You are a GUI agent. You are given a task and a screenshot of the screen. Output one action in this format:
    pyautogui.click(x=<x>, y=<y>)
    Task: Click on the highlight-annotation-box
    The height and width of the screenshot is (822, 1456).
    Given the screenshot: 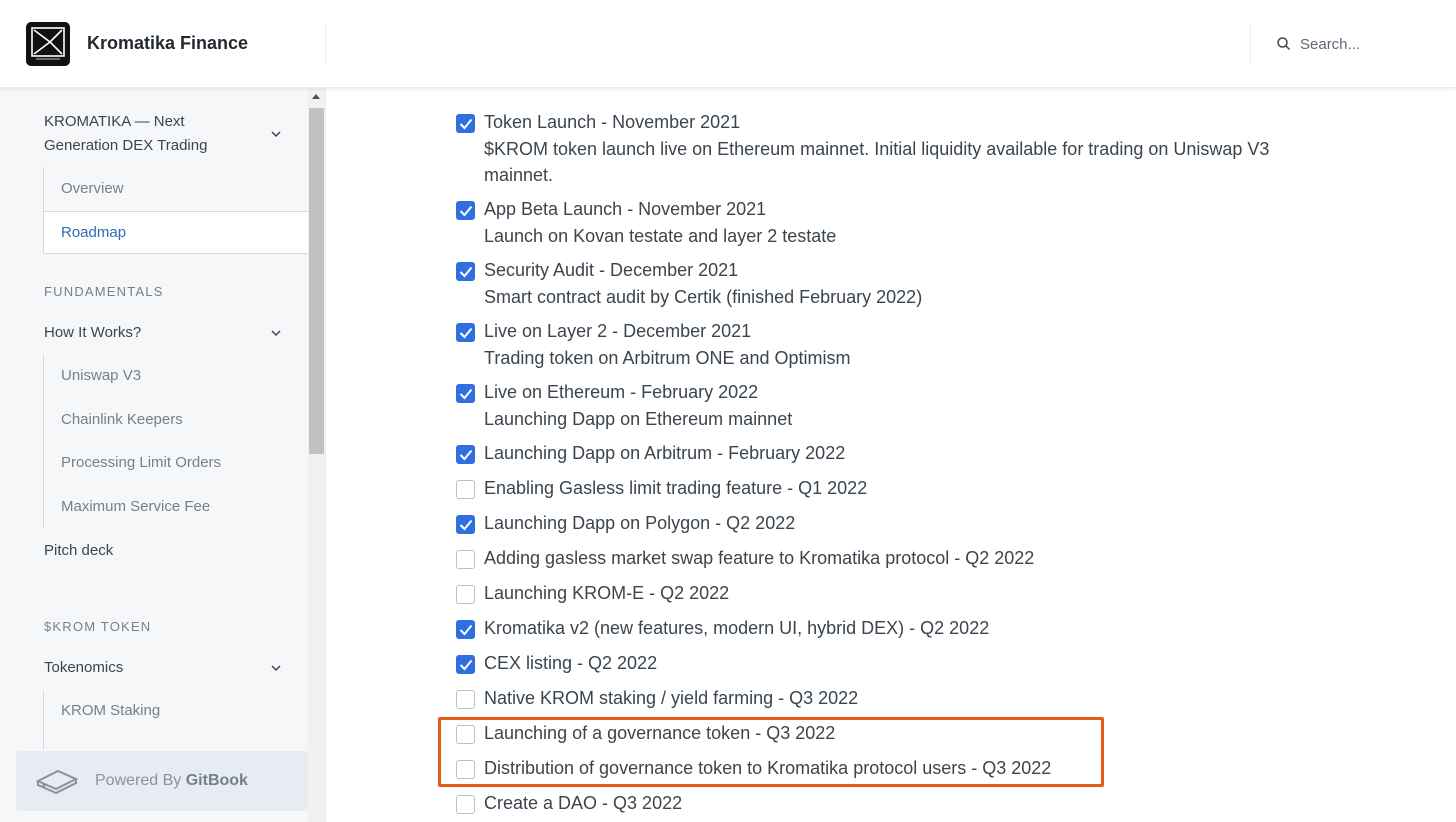 What is the action you would take?
    pyautogui.click(x=771, y=752)
    